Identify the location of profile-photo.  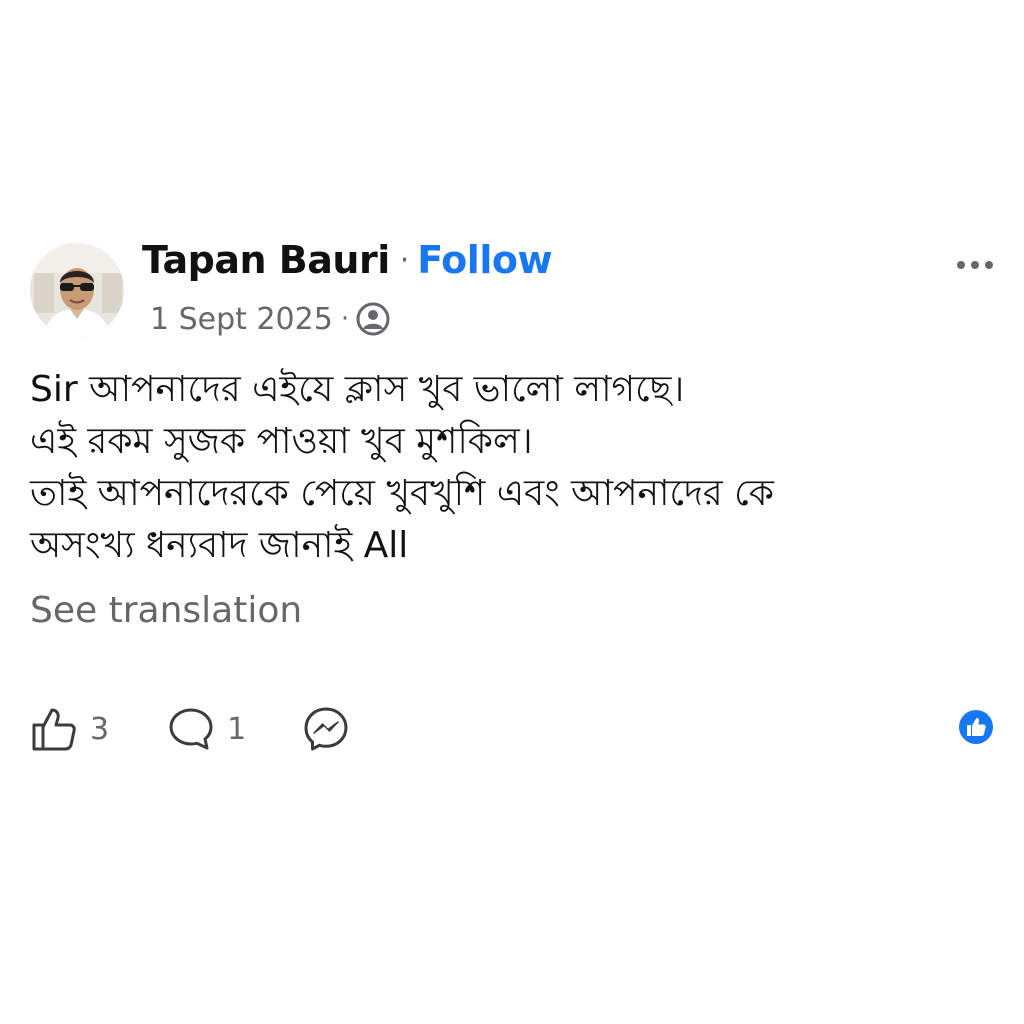
(77, 290).